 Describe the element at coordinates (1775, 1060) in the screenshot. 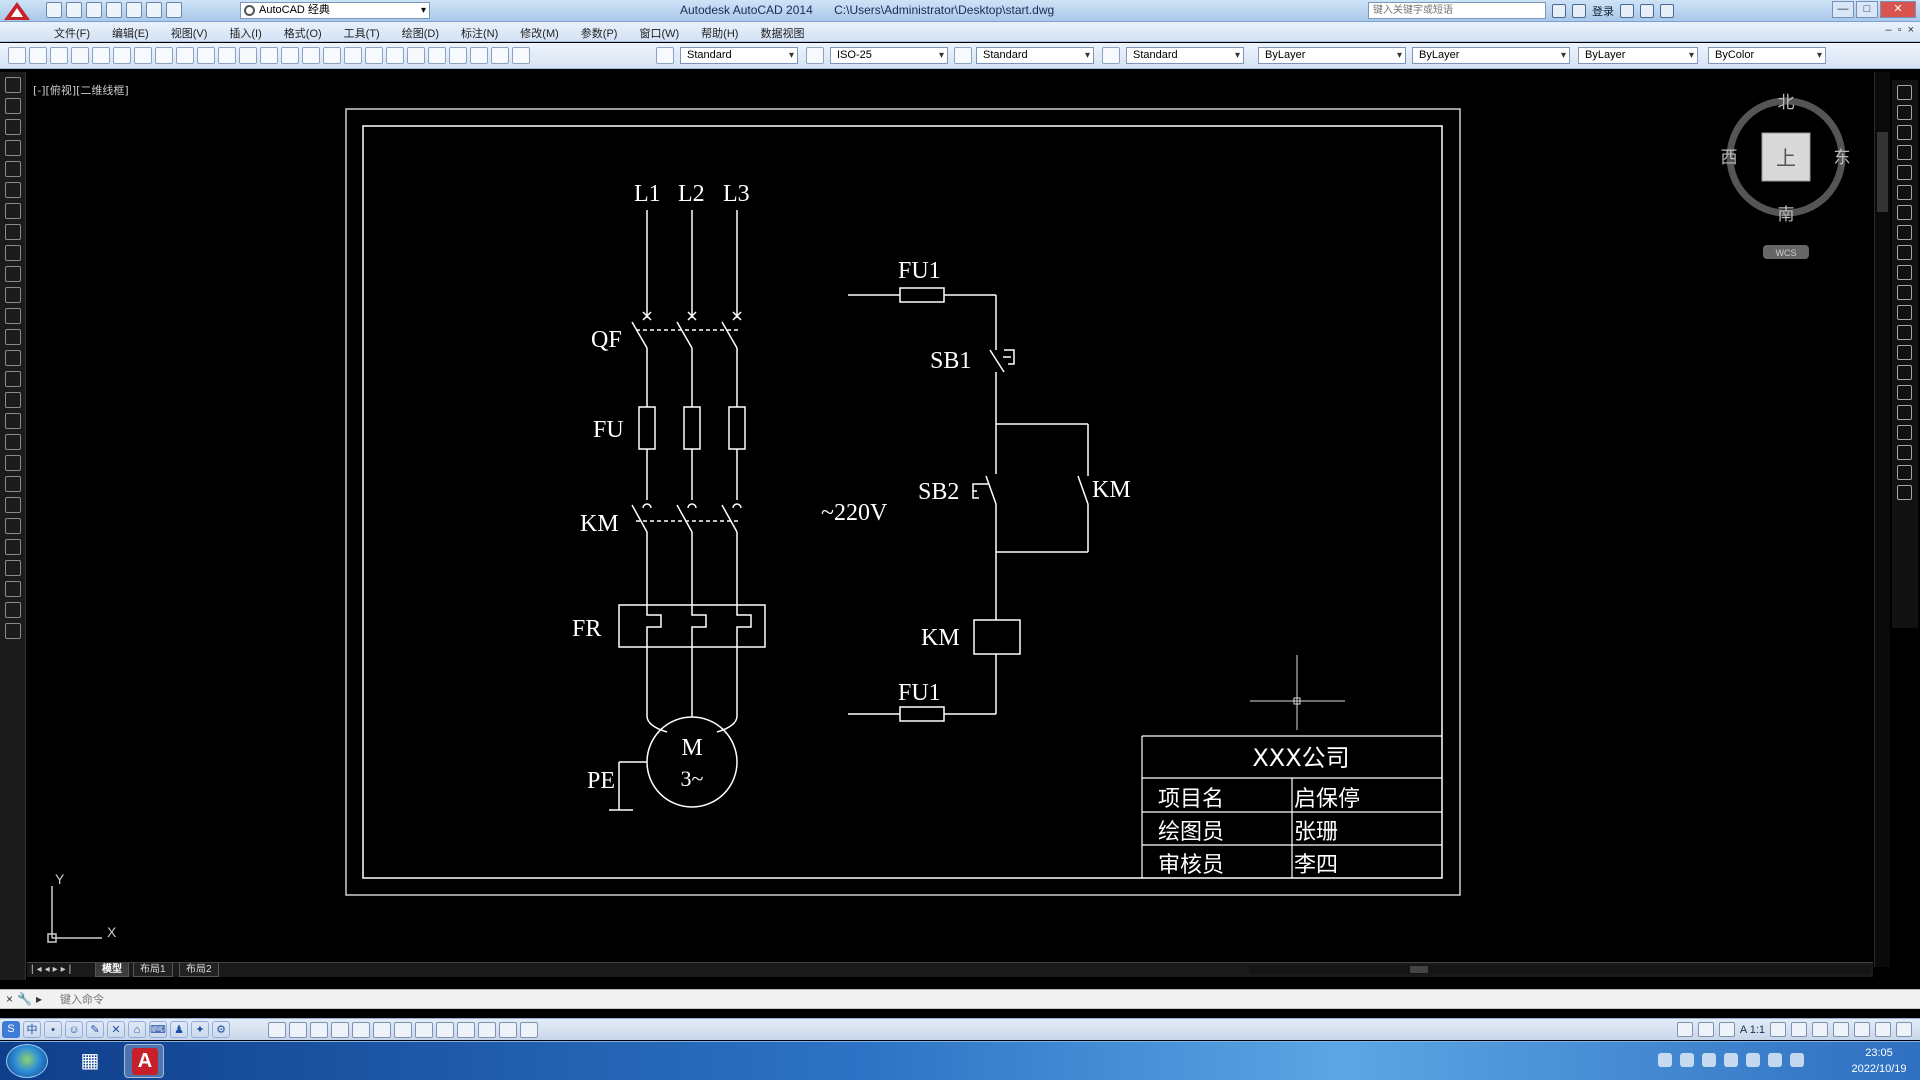

I see `tray-app-icon` at that location.